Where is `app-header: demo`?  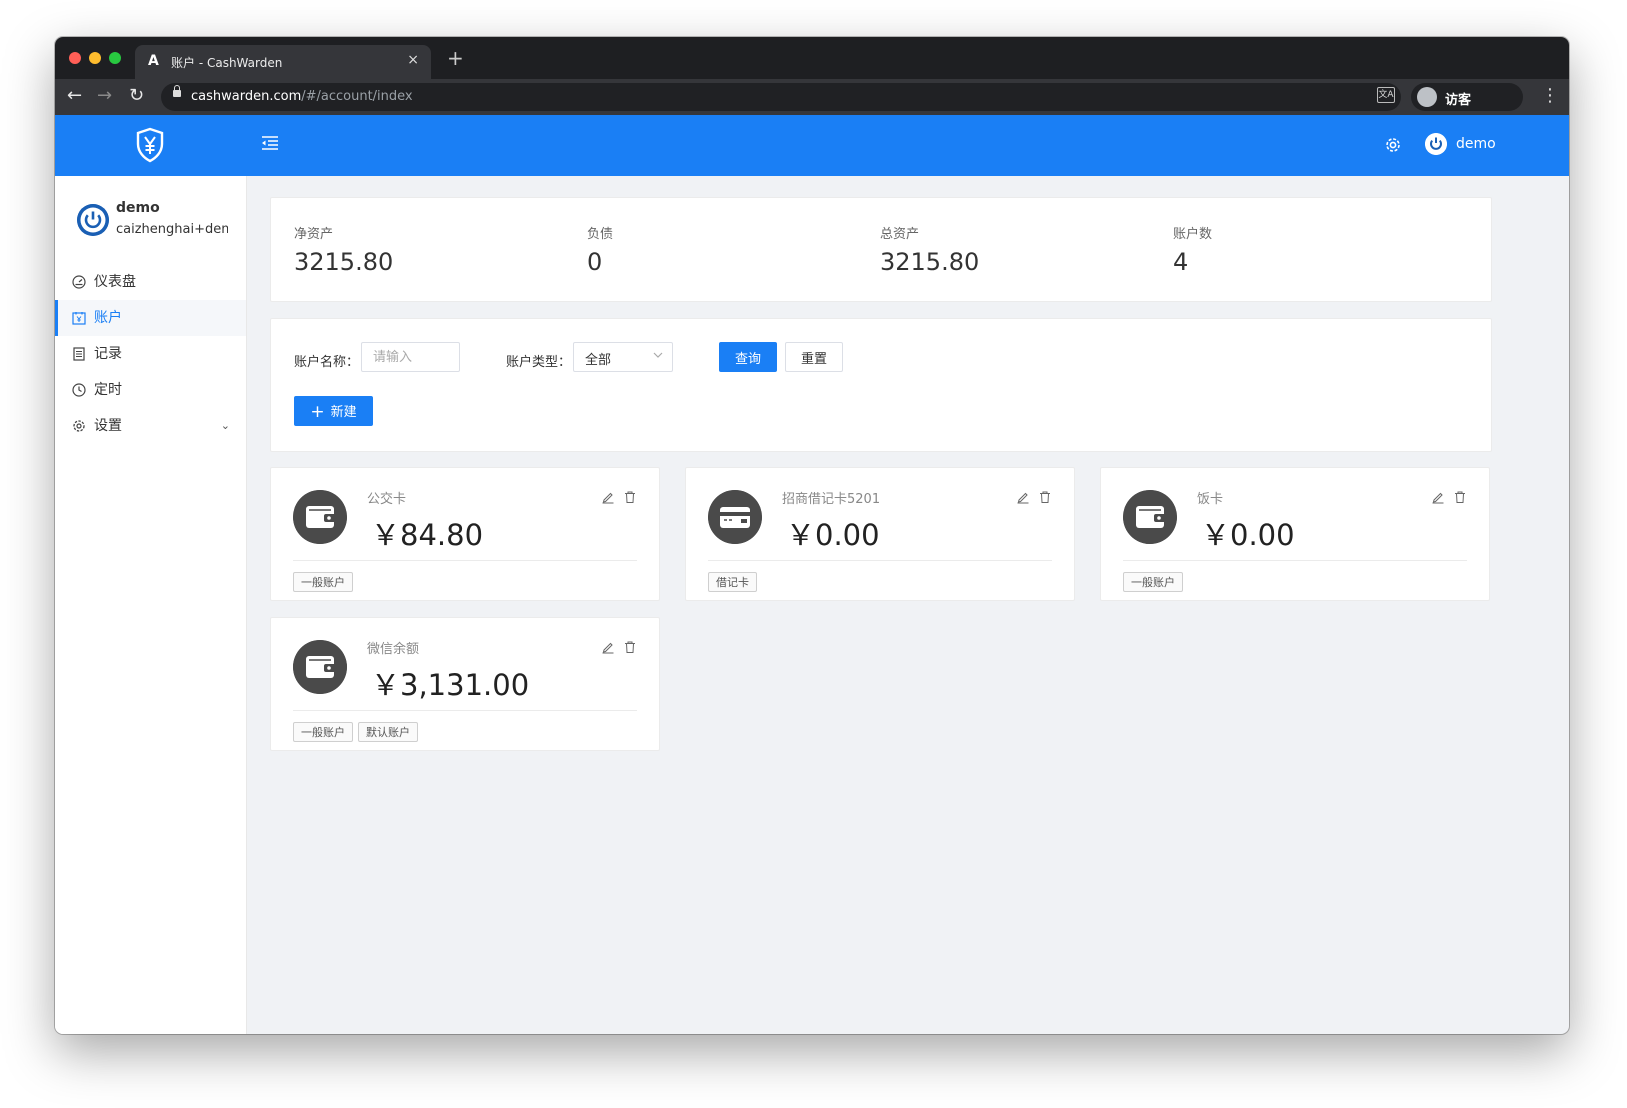
app-header: demo is located at coordinates (812, 145).